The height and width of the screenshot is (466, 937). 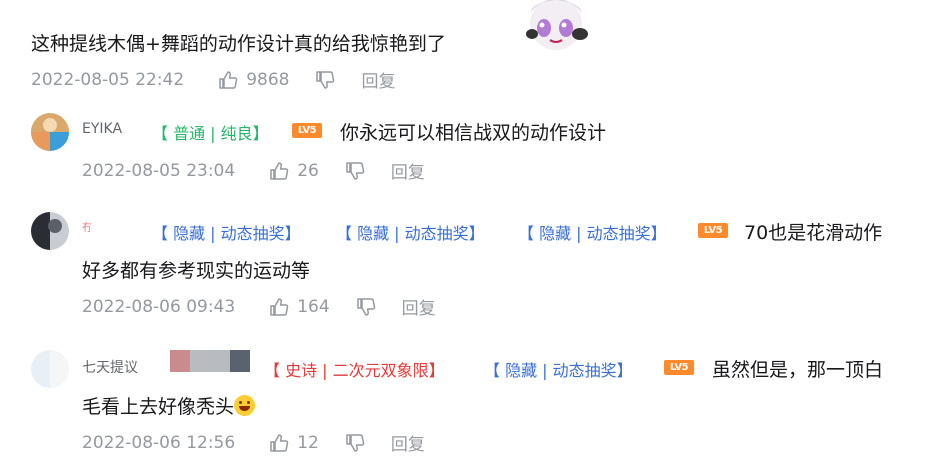 I want to click on reply-time: 2022-08-05 23:04, so click(x=159, y=170).